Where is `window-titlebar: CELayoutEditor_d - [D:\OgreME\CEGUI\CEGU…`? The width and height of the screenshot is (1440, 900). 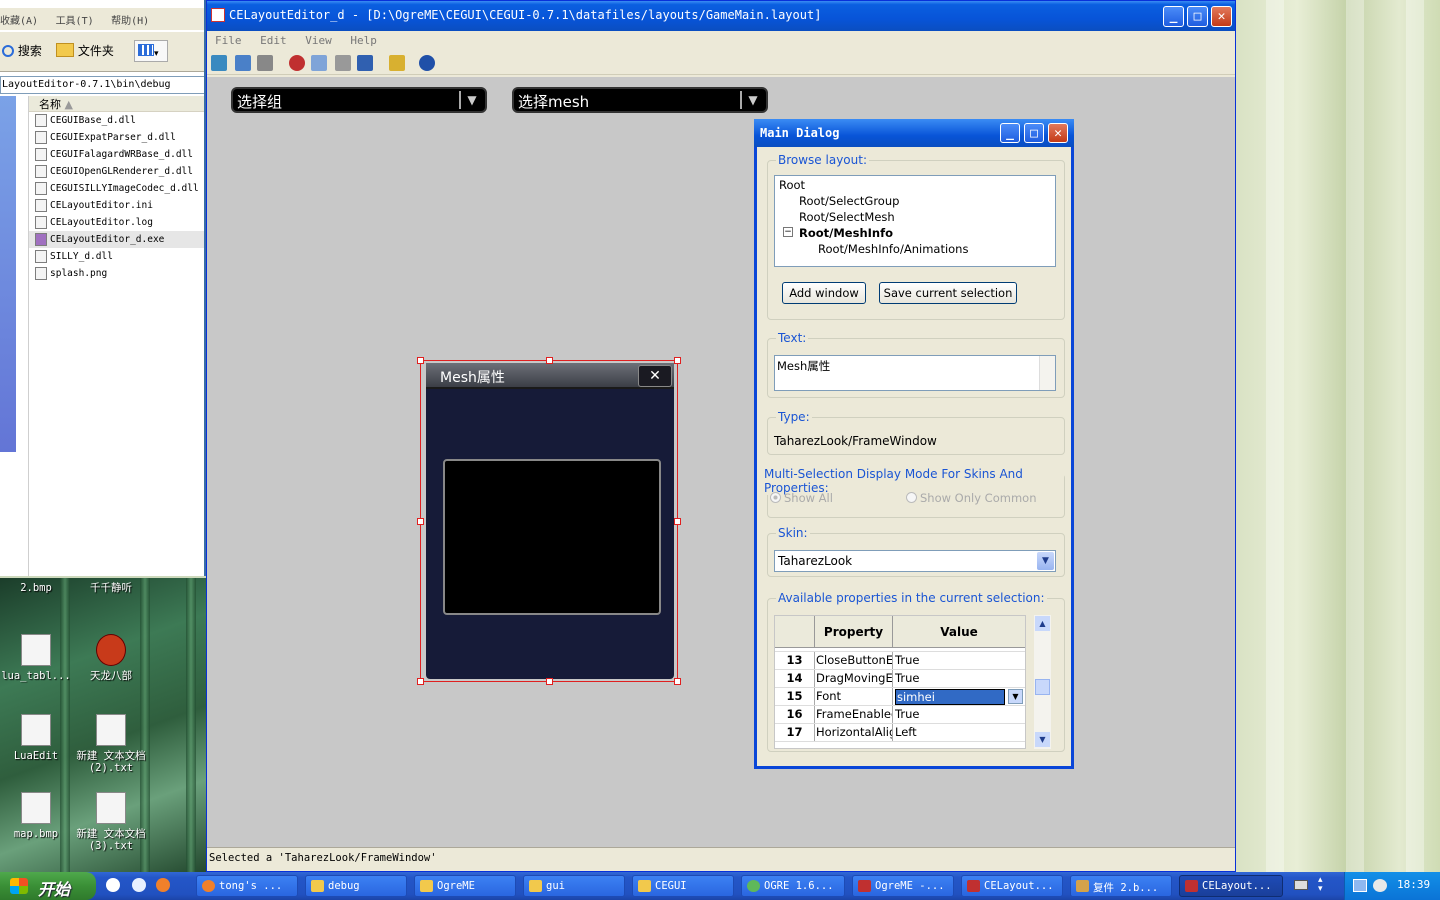 window-titlebar: CELayoutEditor_d - [D:\OgreME\CEGUI\CEGU… is located at coordinates (721, 16).